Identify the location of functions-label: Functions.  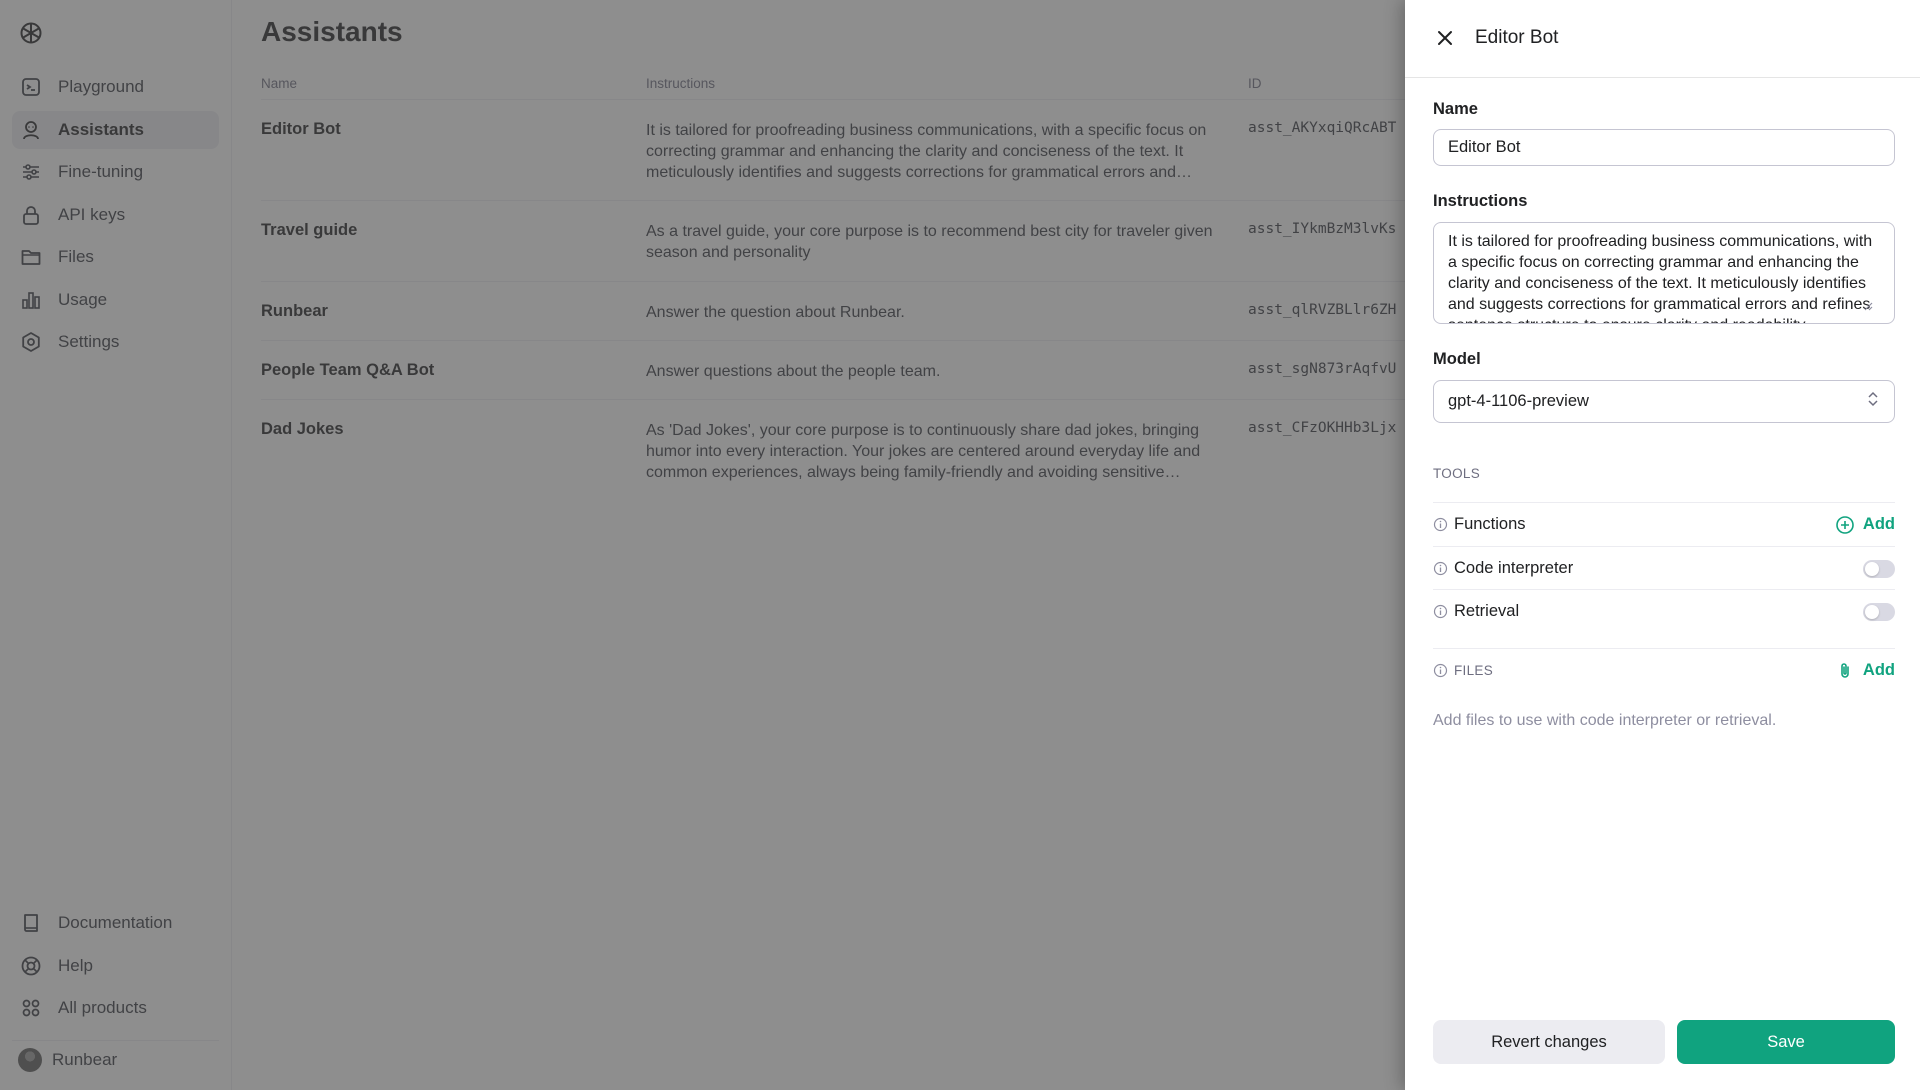
(1490, 524).